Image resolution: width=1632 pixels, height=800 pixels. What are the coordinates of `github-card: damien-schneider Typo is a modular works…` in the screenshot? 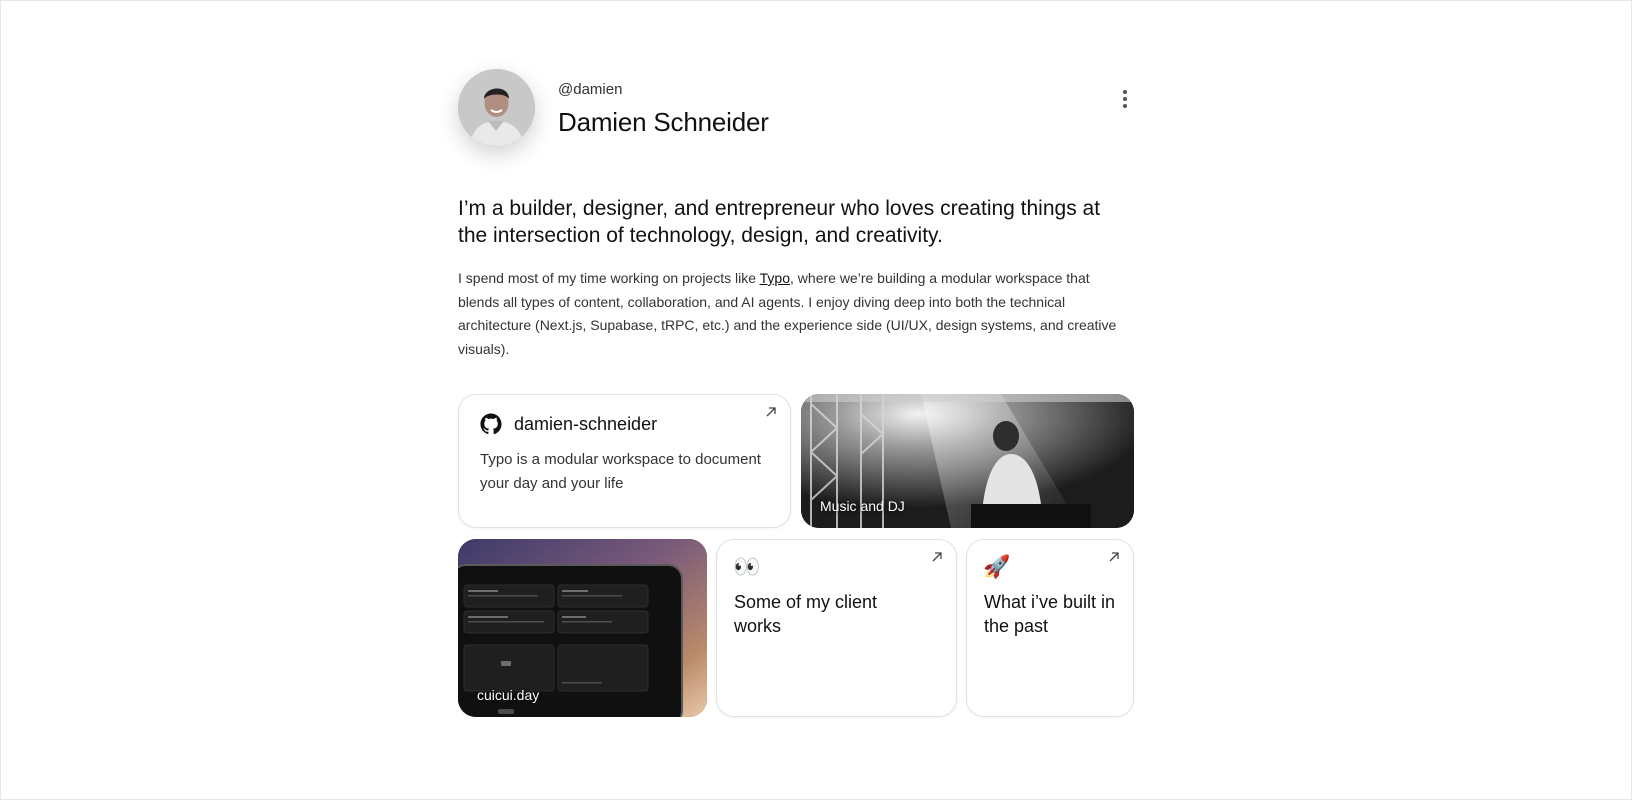 It's located at (624, 461).